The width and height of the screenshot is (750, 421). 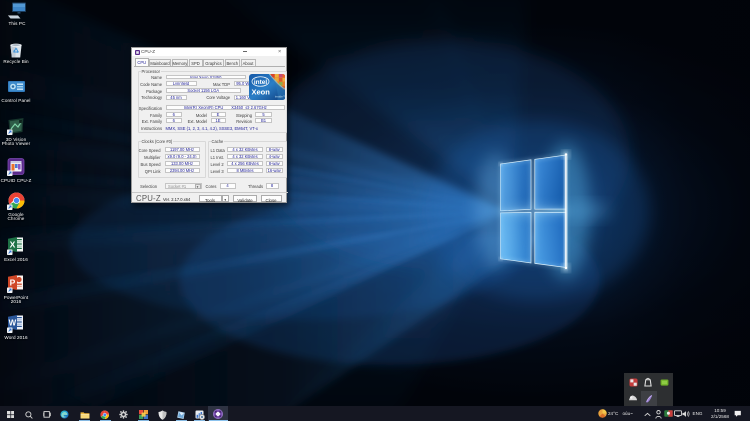 What do you see at coordinates (260, 82) in the screenshot?
I see `svg-text: intel` at bounding box center [260, 82].